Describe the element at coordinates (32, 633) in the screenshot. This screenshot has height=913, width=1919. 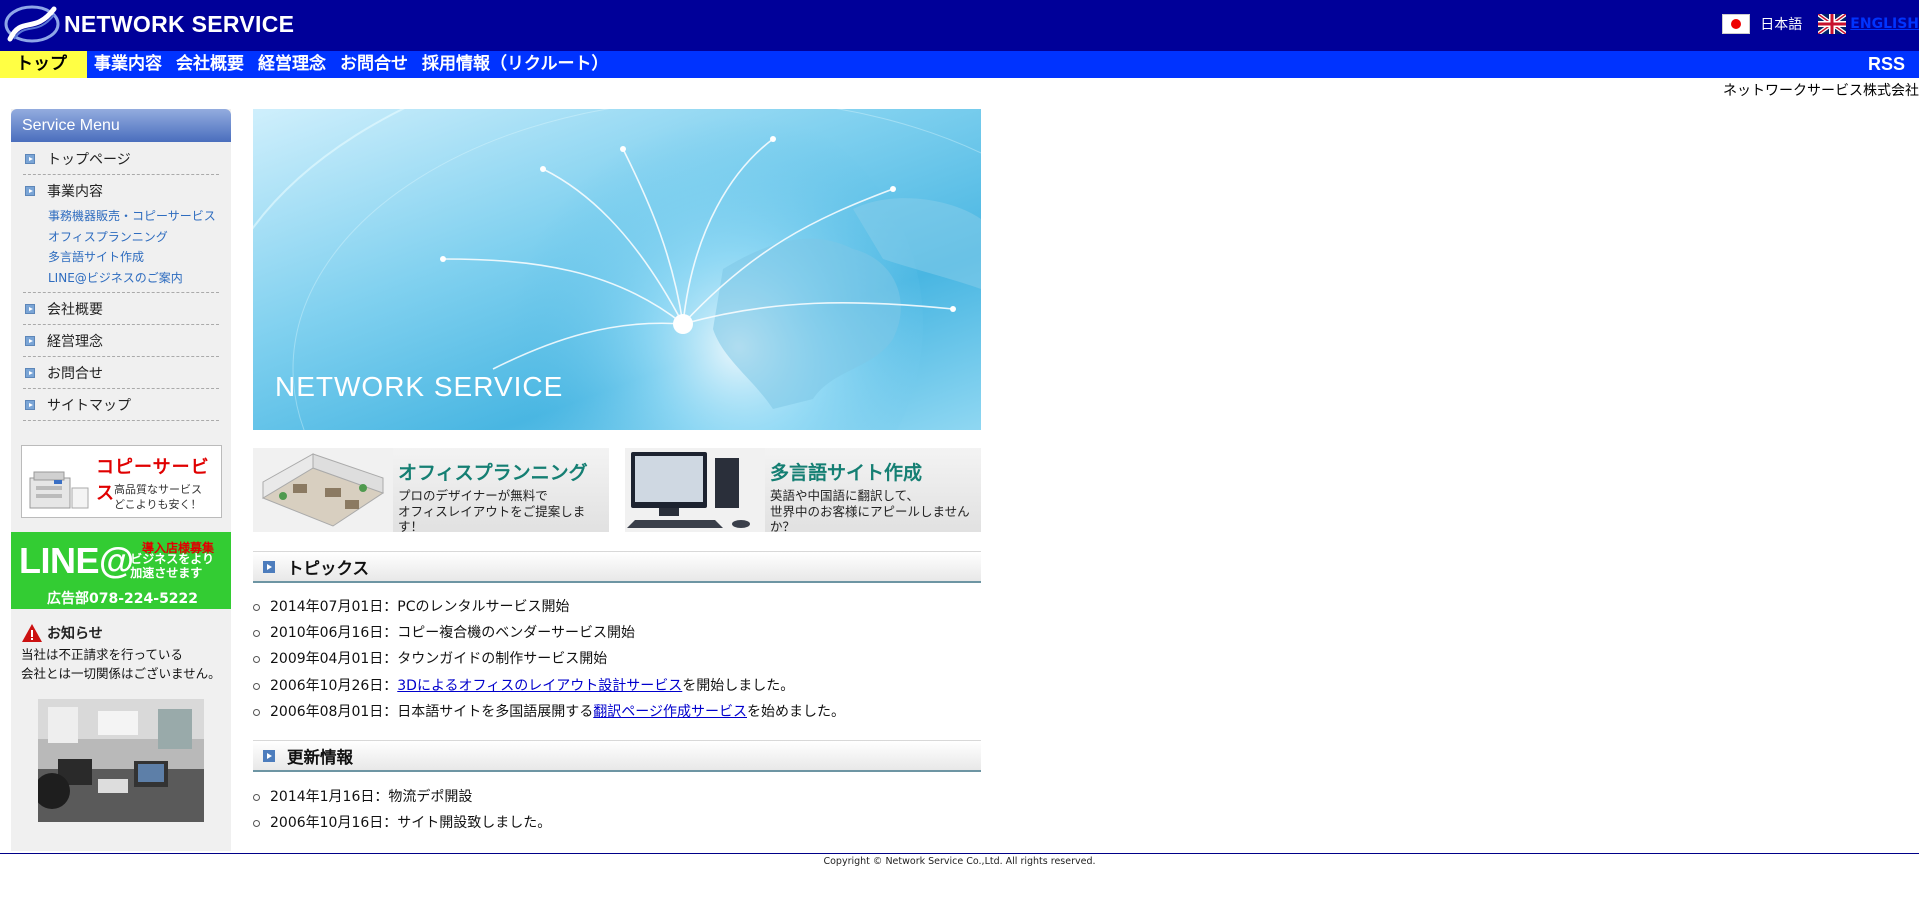
I see `warning-icon` at that location.